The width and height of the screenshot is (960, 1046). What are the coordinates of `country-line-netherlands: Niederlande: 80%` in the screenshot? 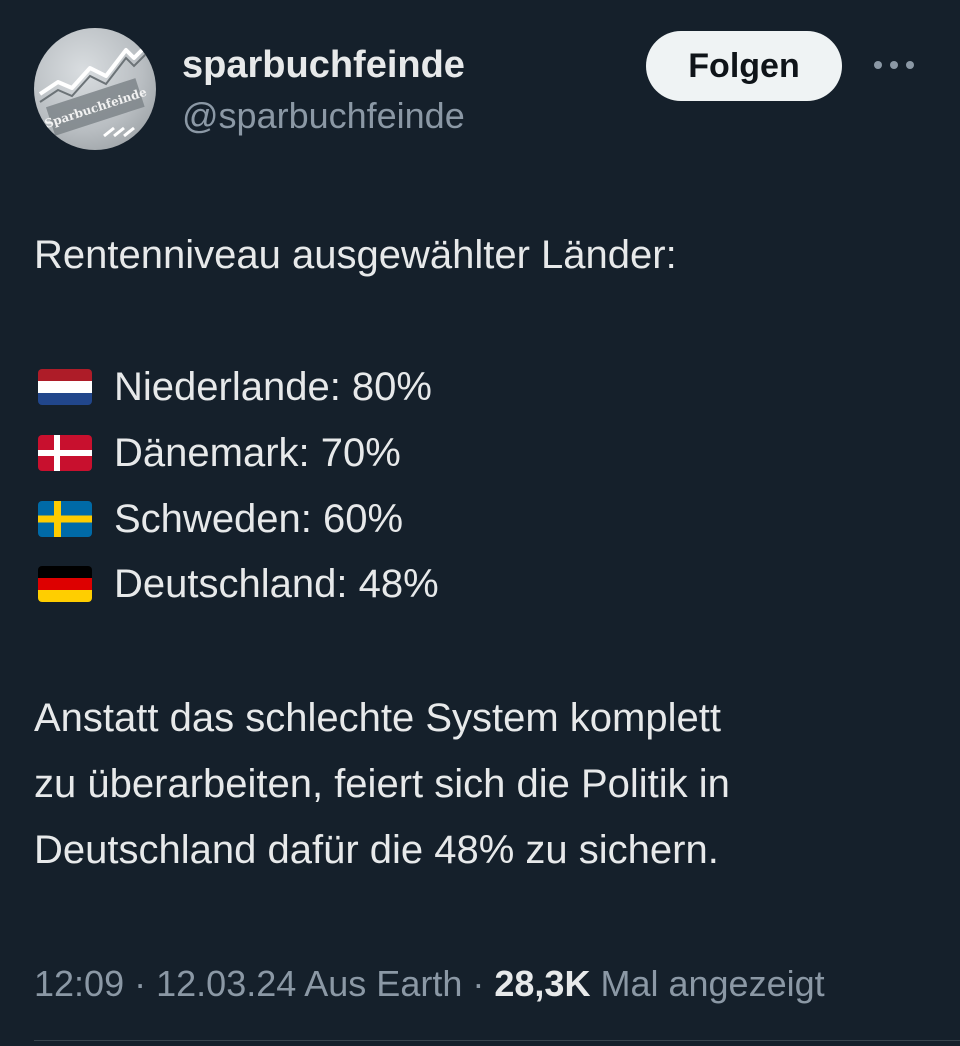 It's located at (235, 387).